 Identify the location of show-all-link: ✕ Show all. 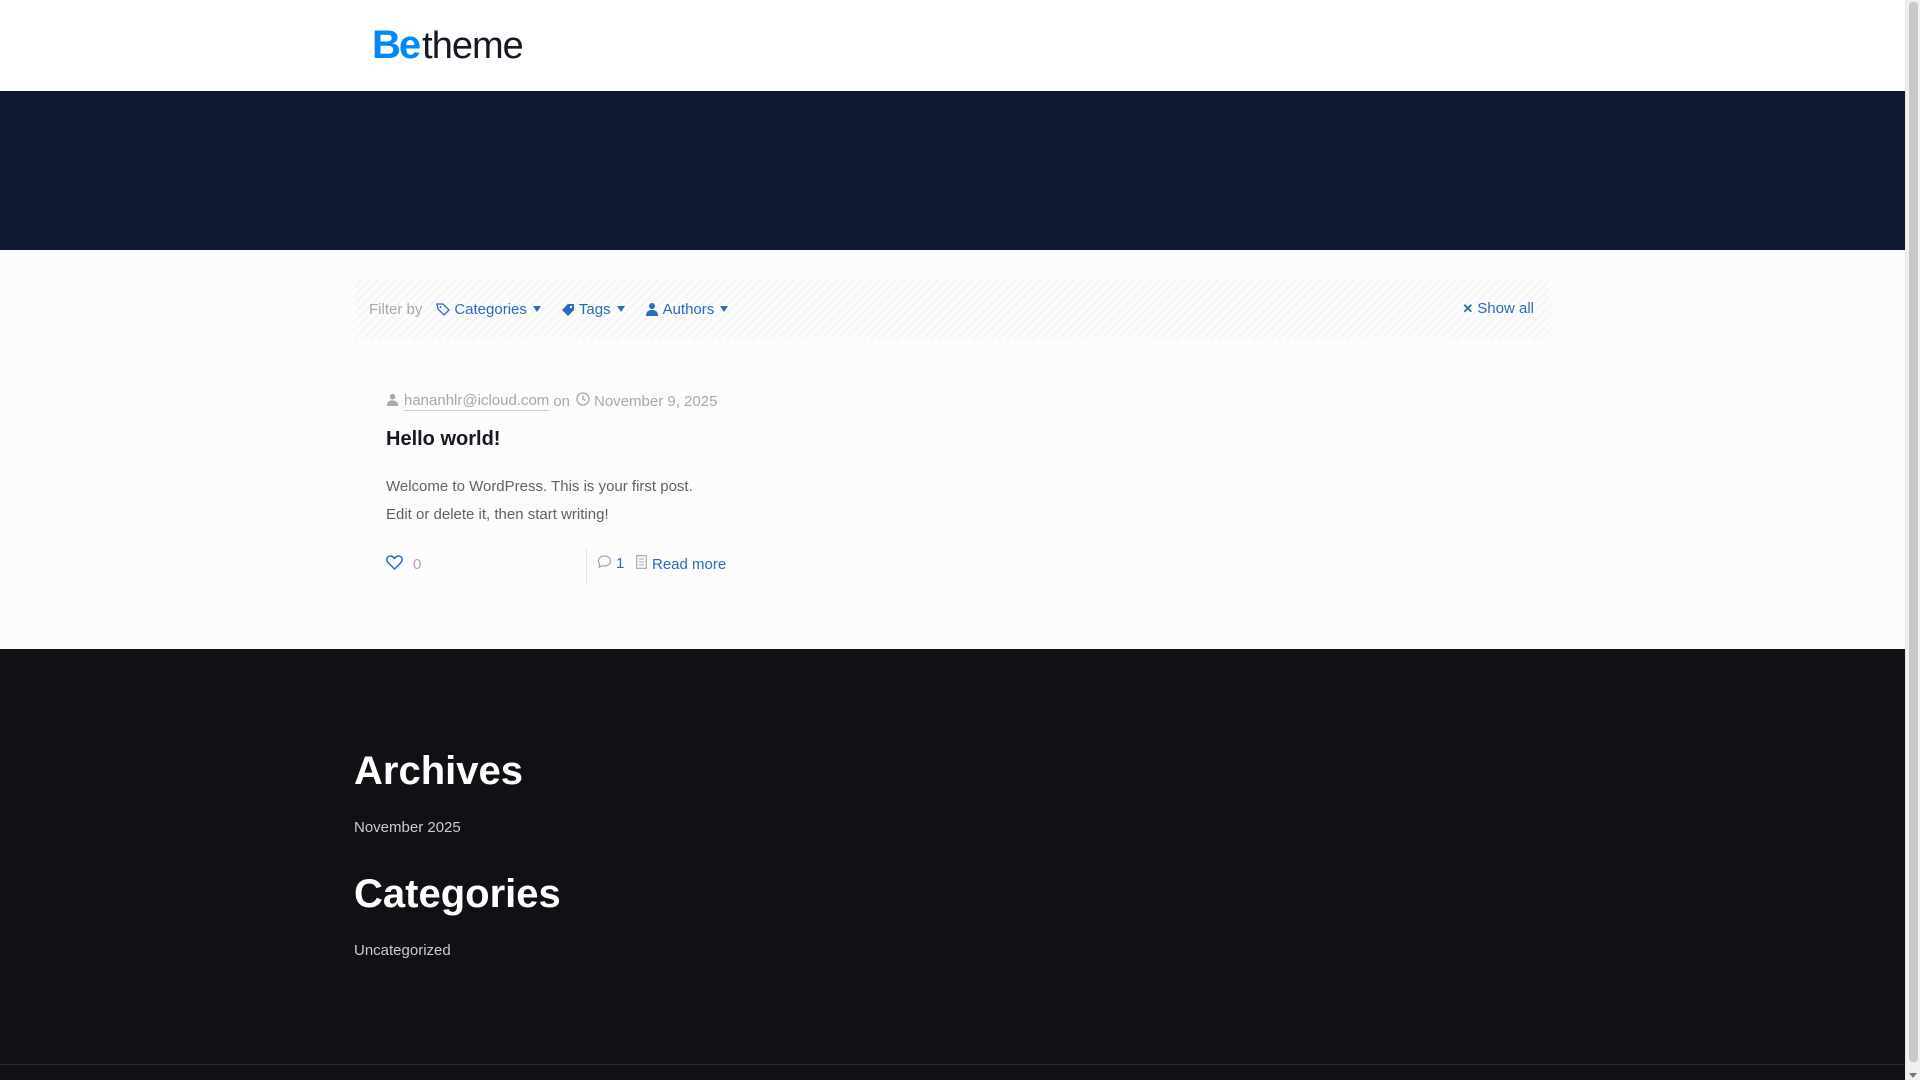
(1498, 308).